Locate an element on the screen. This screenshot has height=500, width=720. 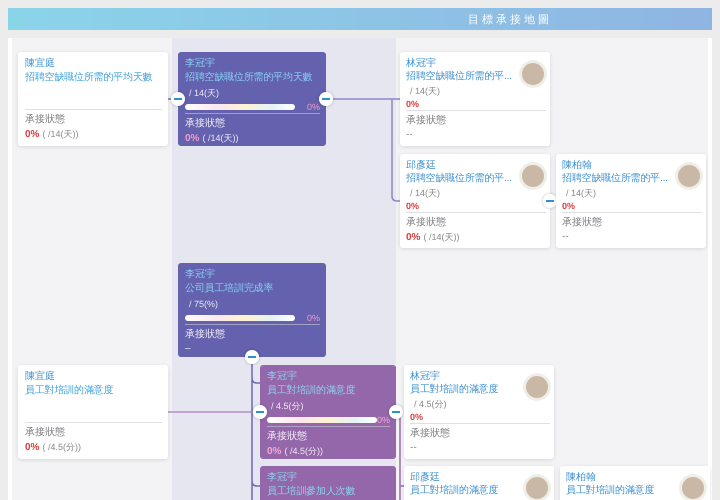
status-value: – is located at coordinates (188, 349).